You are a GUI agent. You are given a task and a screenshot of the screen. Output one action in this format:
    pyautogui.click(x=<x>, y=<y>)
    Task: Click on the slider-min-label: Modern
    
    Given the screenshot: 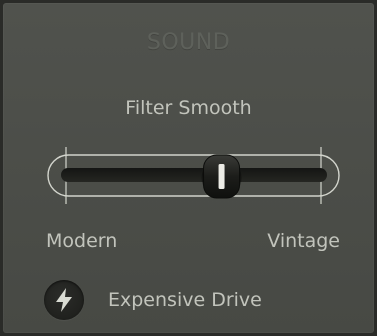 What is the action you would take?
    pyautogui.click(x=82, y=241)
    